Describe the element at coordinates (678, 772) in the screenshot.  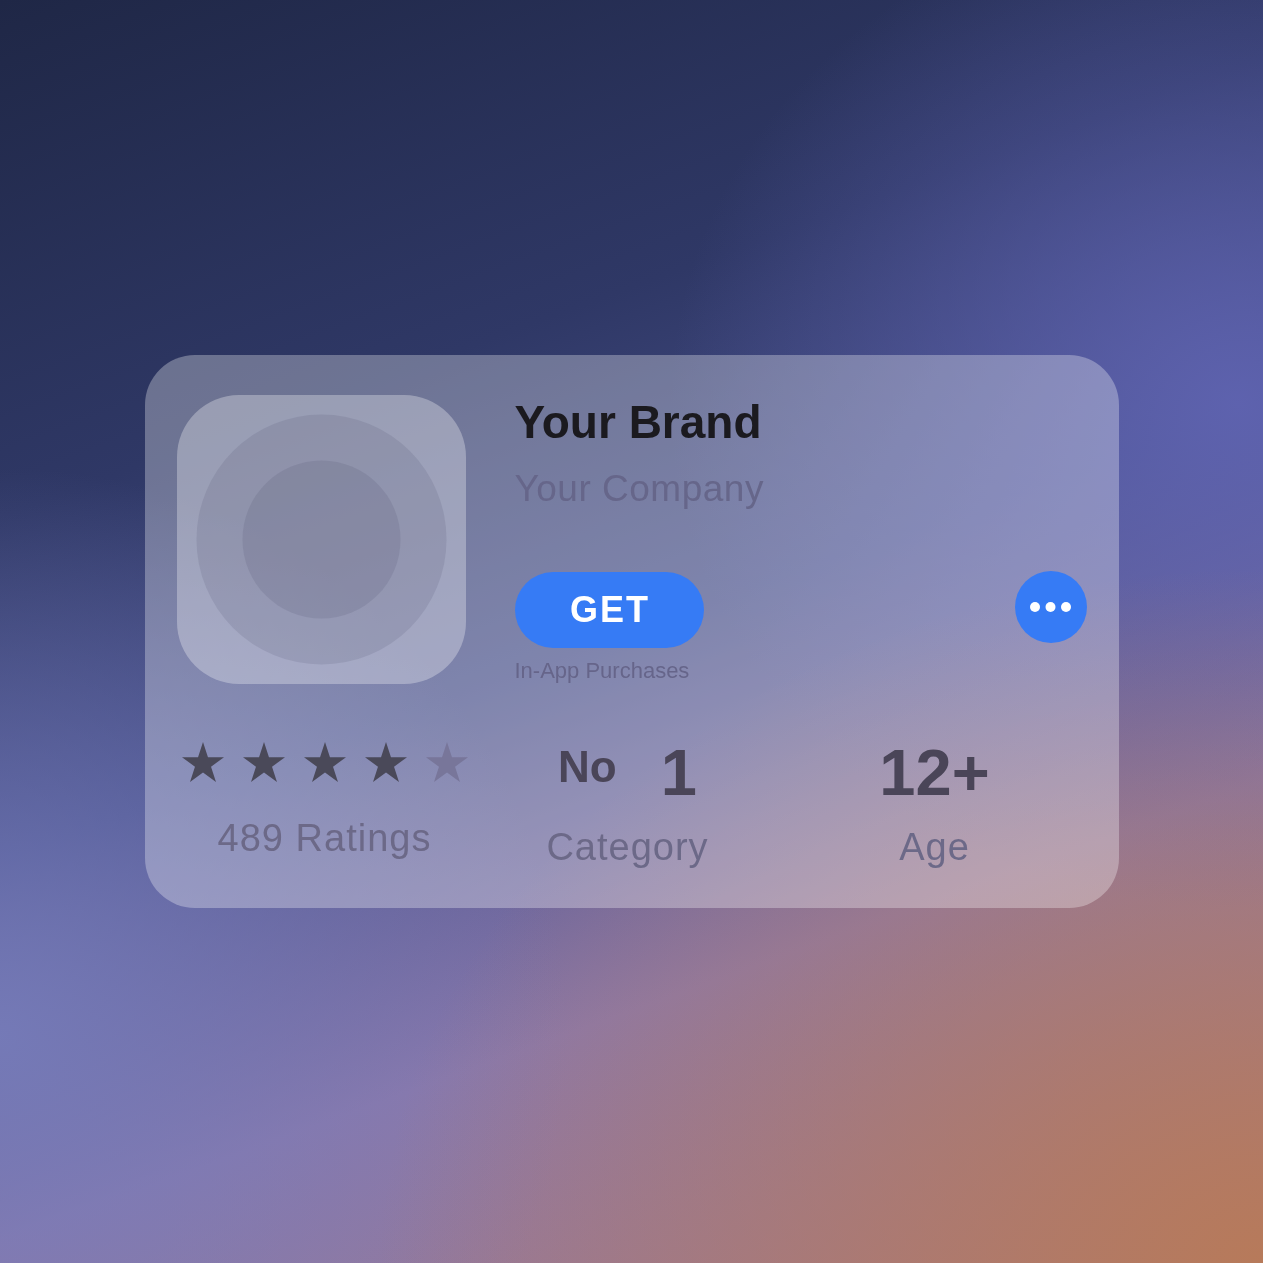
I see `rank-number: 1` at that location.